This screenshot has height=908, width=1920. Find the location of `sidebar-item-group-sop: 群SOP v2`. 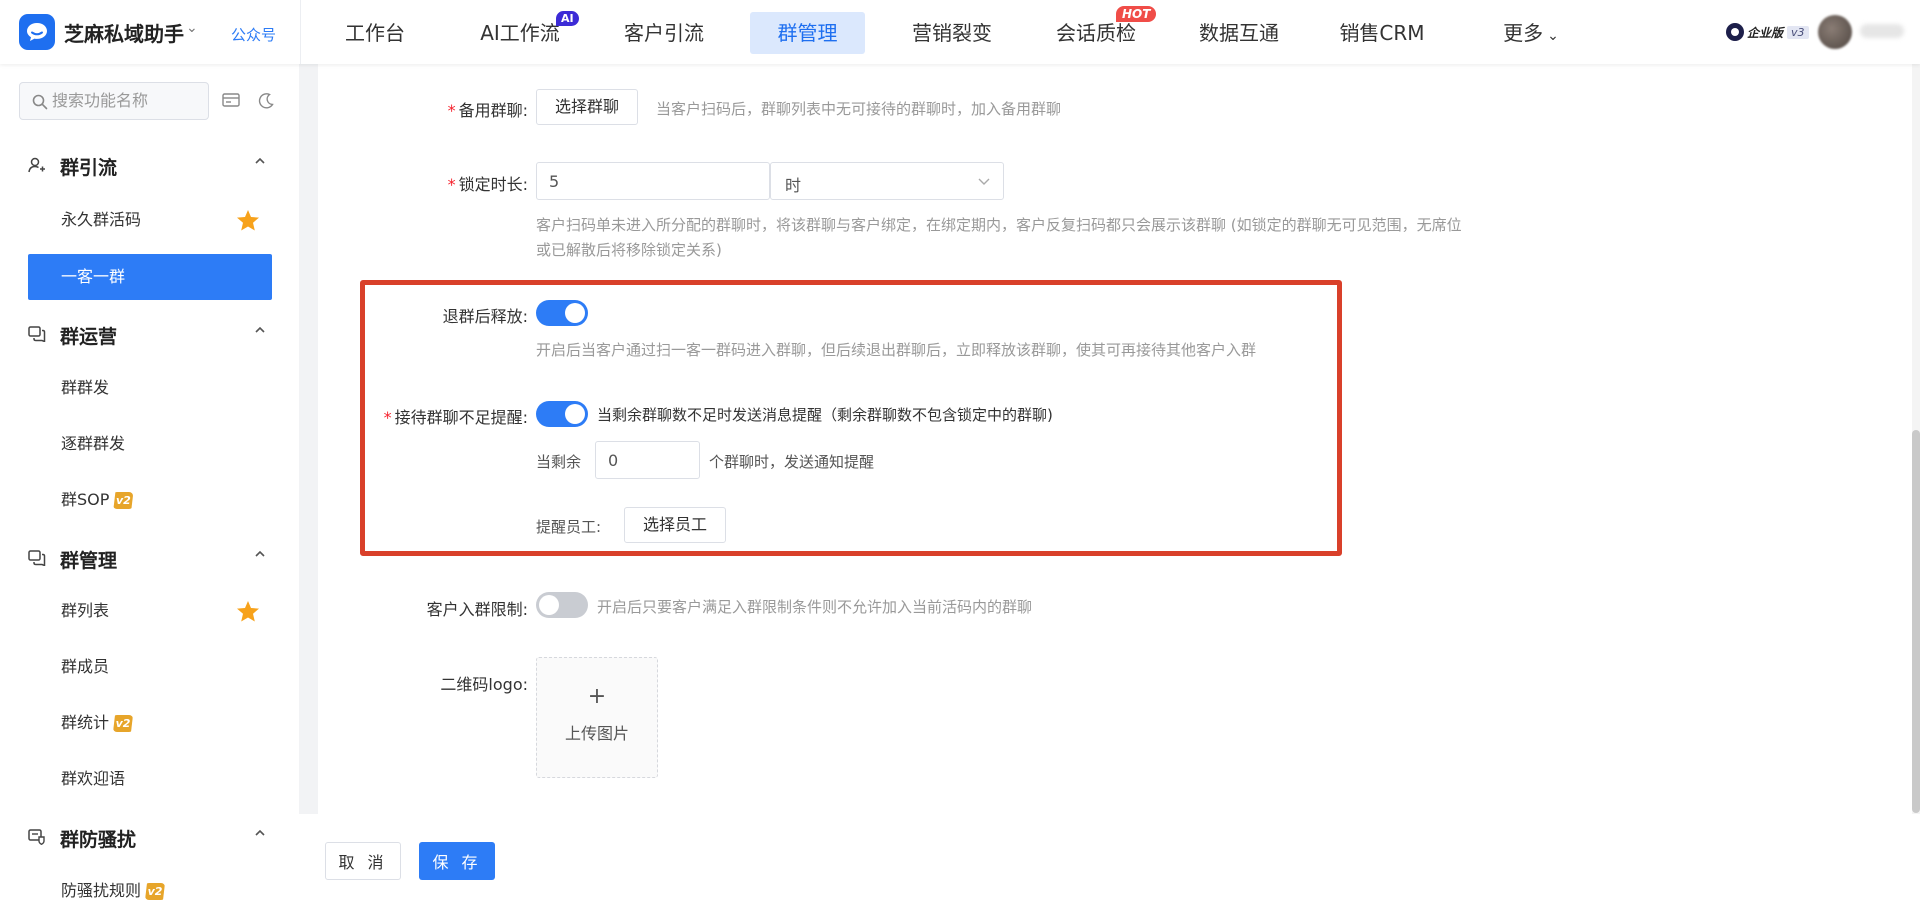

sidebar-item-group-sop: 群SOP v2 is located at coordinates (150, 500).